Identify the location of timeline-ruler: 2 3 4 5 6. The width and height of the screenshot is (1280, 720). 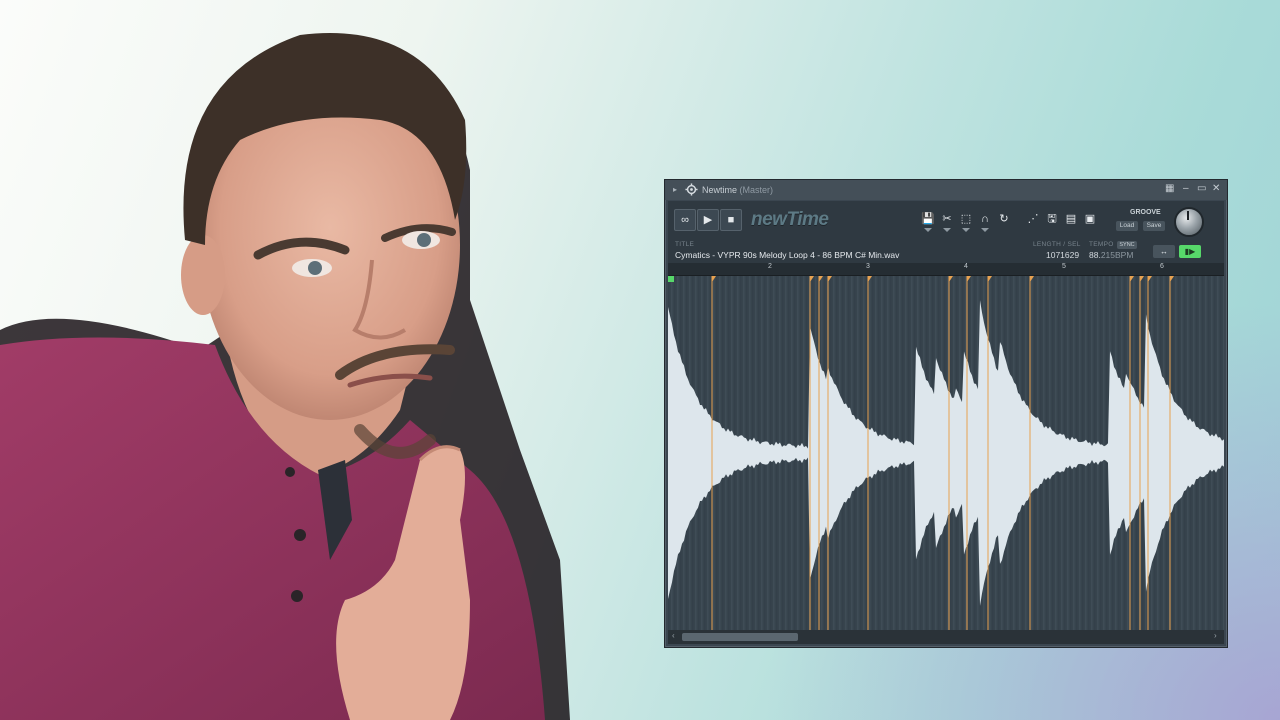
(946, 269).